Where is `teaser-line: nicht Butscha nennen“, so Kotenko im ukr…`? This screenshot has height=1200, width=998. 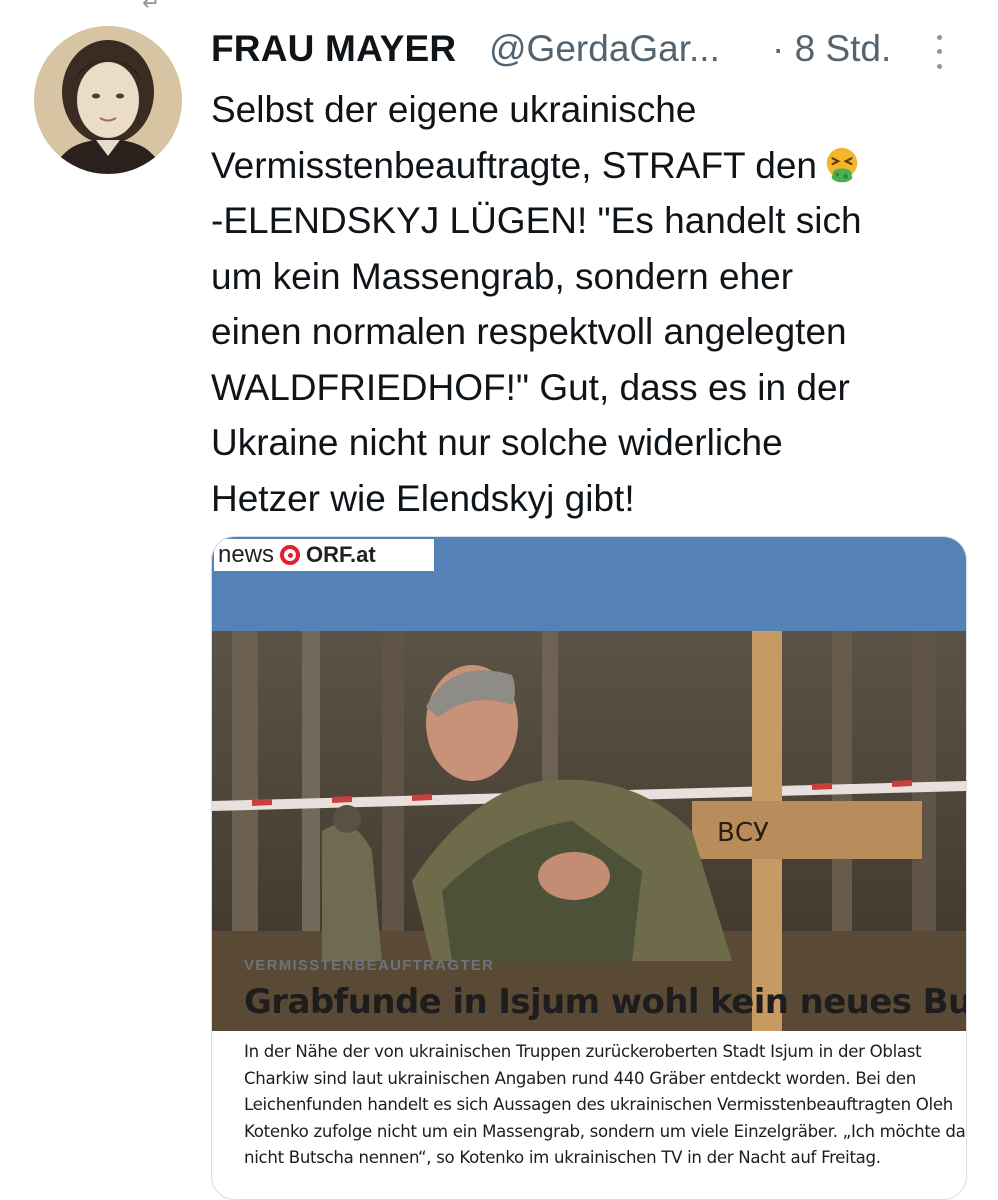
teaser-line: nicht Butscha nennen“, so Kotenko im ukr… is located at coordinates (562, 1157).